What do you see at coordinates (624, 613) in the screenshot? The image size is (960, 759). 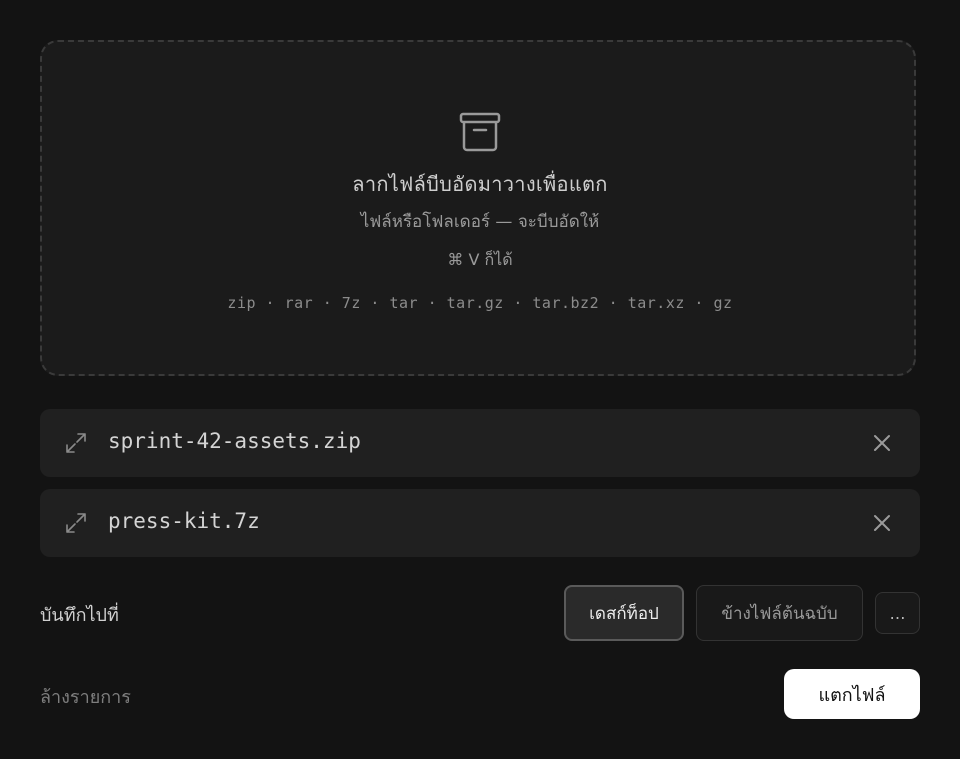 I see `destination-desktop-button: เดสก์ท็อป` at bounding box center [624, 613].